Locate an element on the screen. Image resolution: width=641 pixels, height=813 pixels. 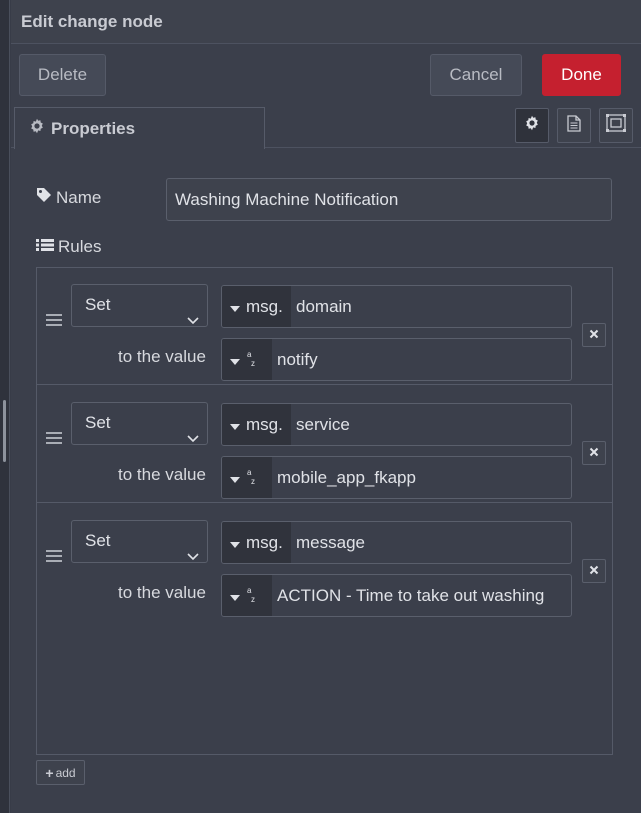
rule-value-input: az ACTION - Time to take out washing is located at coordinates (396, 595).